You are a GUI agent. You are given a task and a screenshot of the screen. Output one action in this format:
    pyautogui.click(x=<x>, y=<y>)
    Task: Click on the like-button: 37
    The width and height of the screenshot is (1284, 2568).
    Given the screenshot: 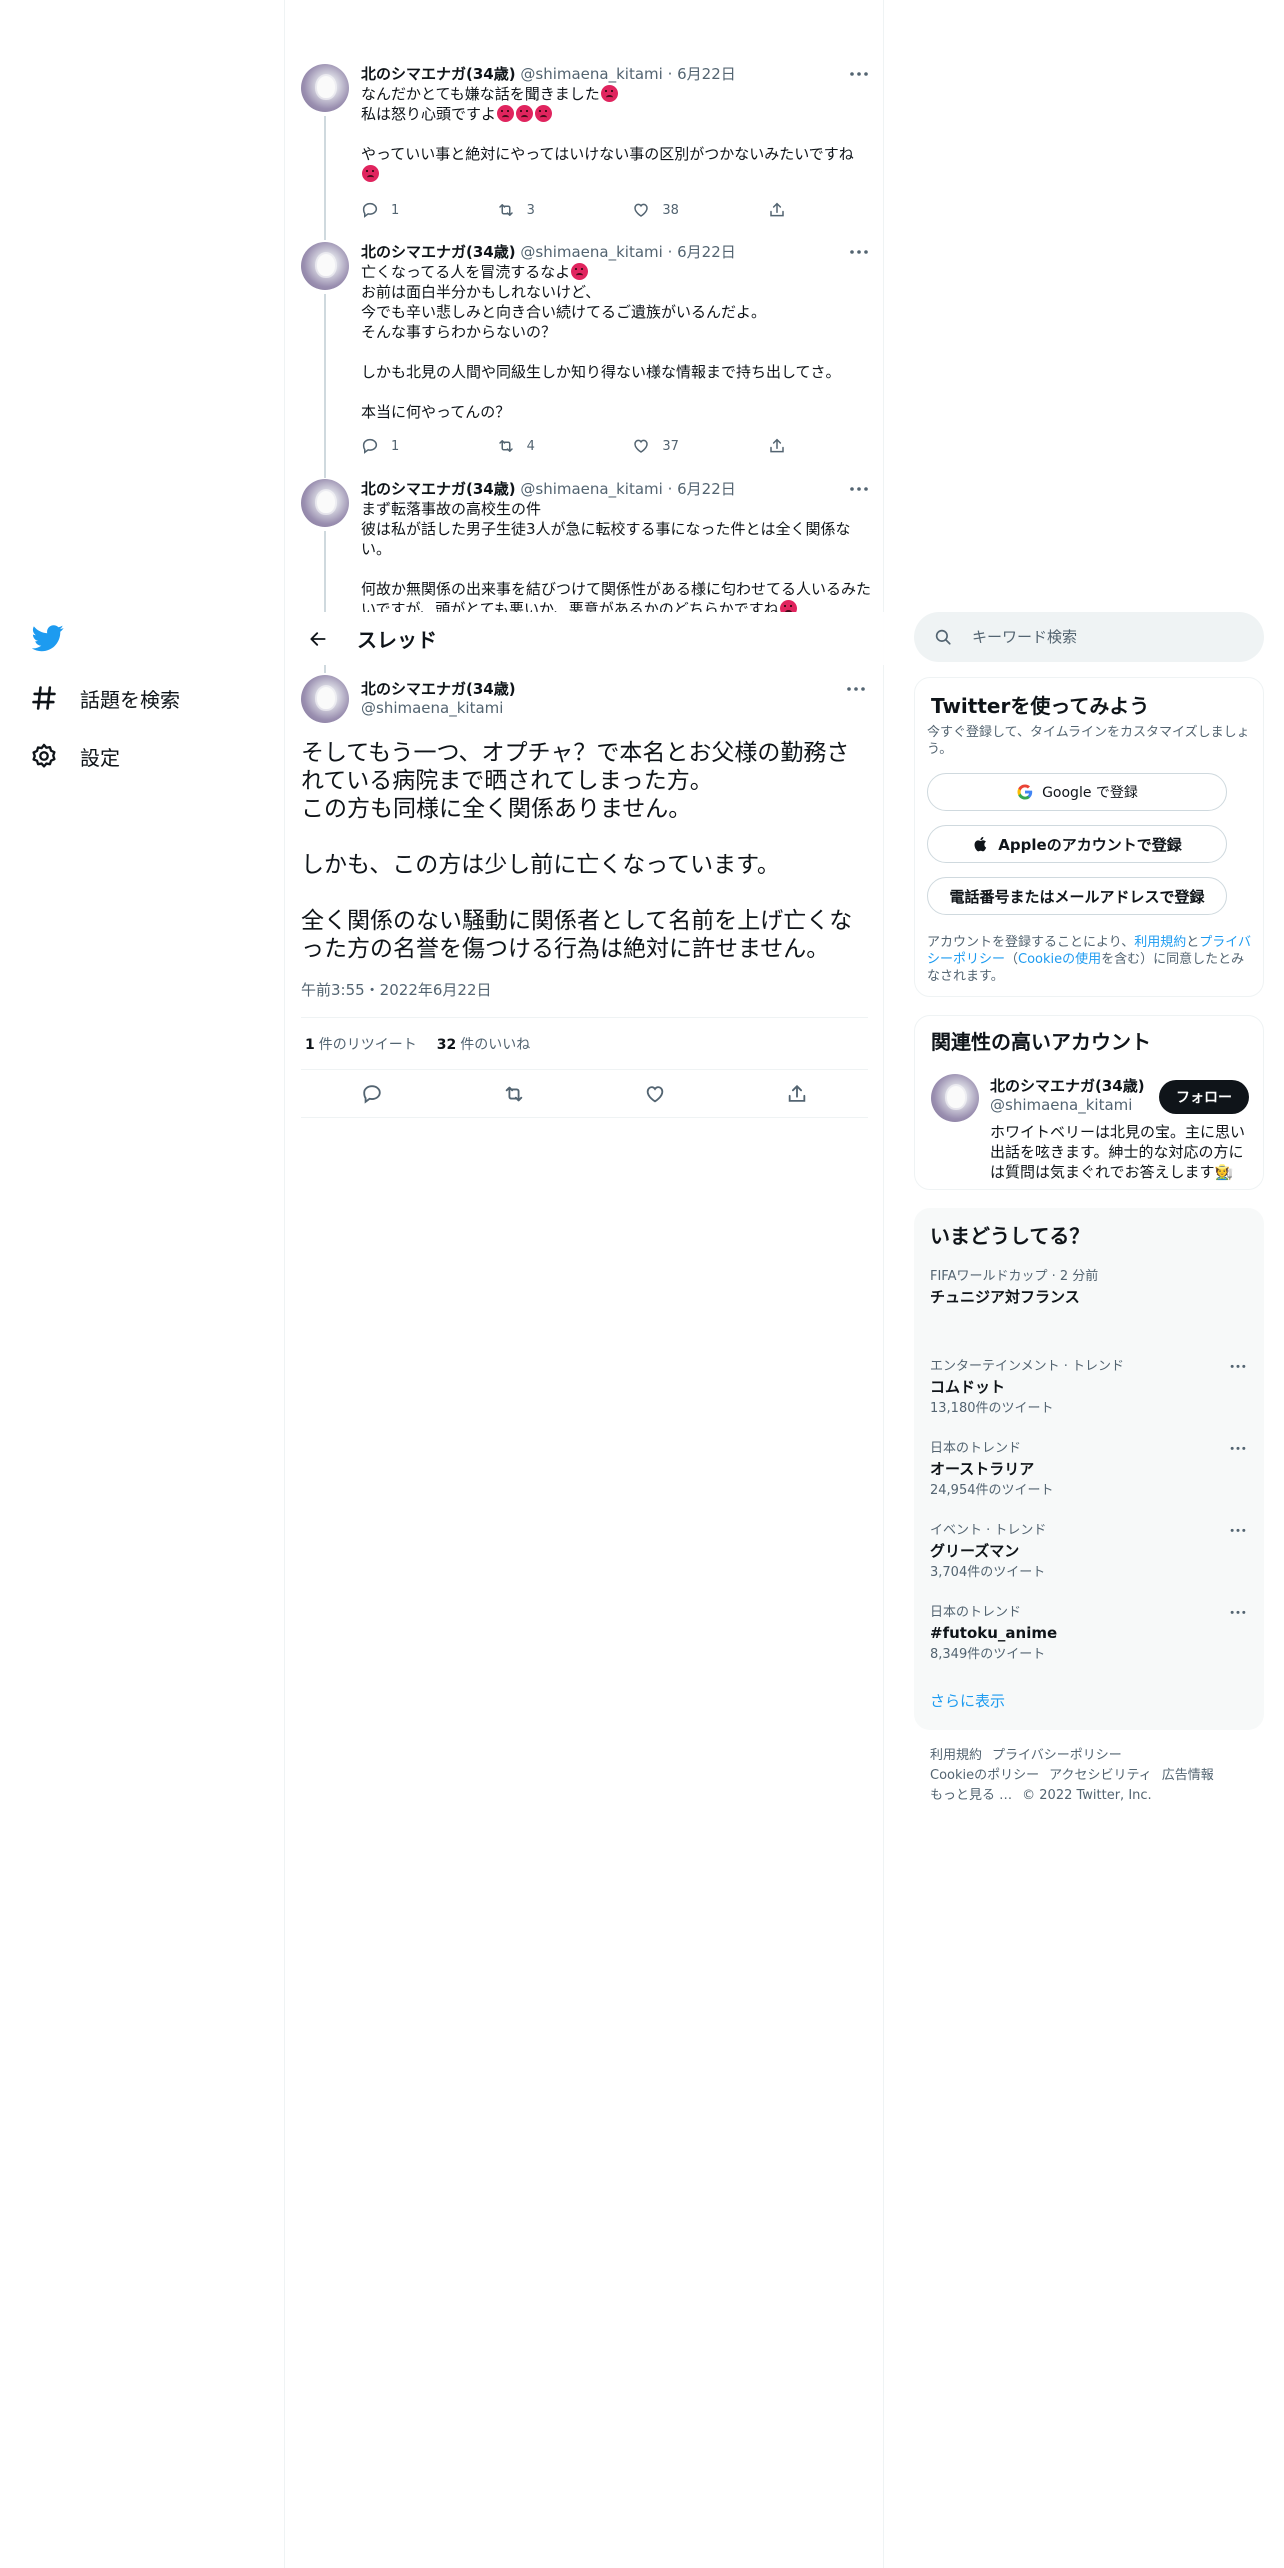 What is the action you would take?
    pyautogui.click(x=682, y=446)
    